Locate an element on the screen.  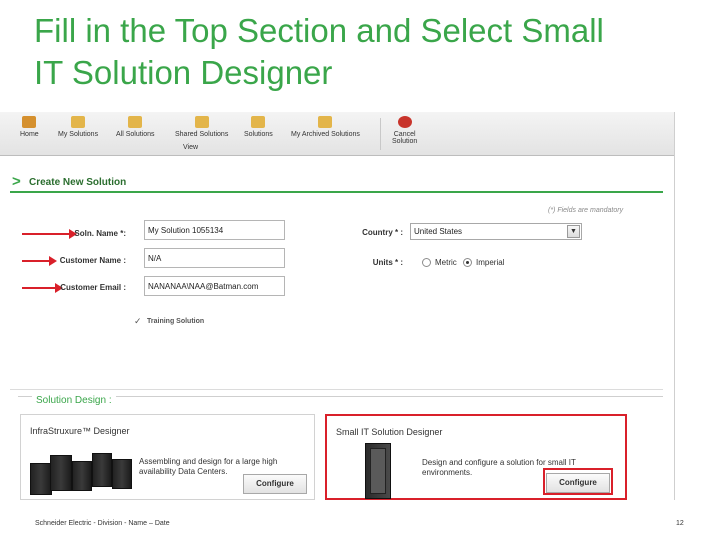
toolbar-cancel-label-2: Solution is located at coordinates (405, 141).